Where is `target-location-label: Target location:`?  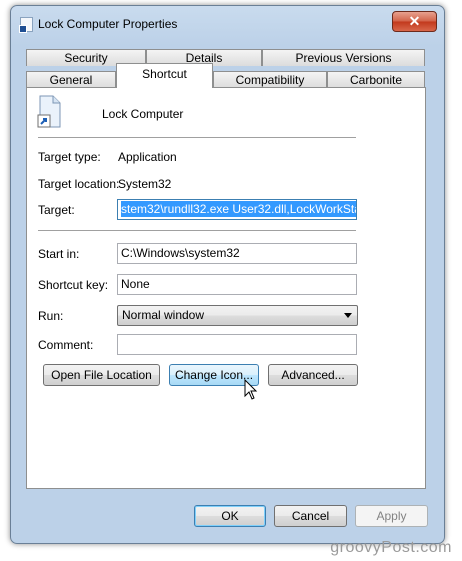
target-location-label: Target location: is located at coordinates (79, 184).